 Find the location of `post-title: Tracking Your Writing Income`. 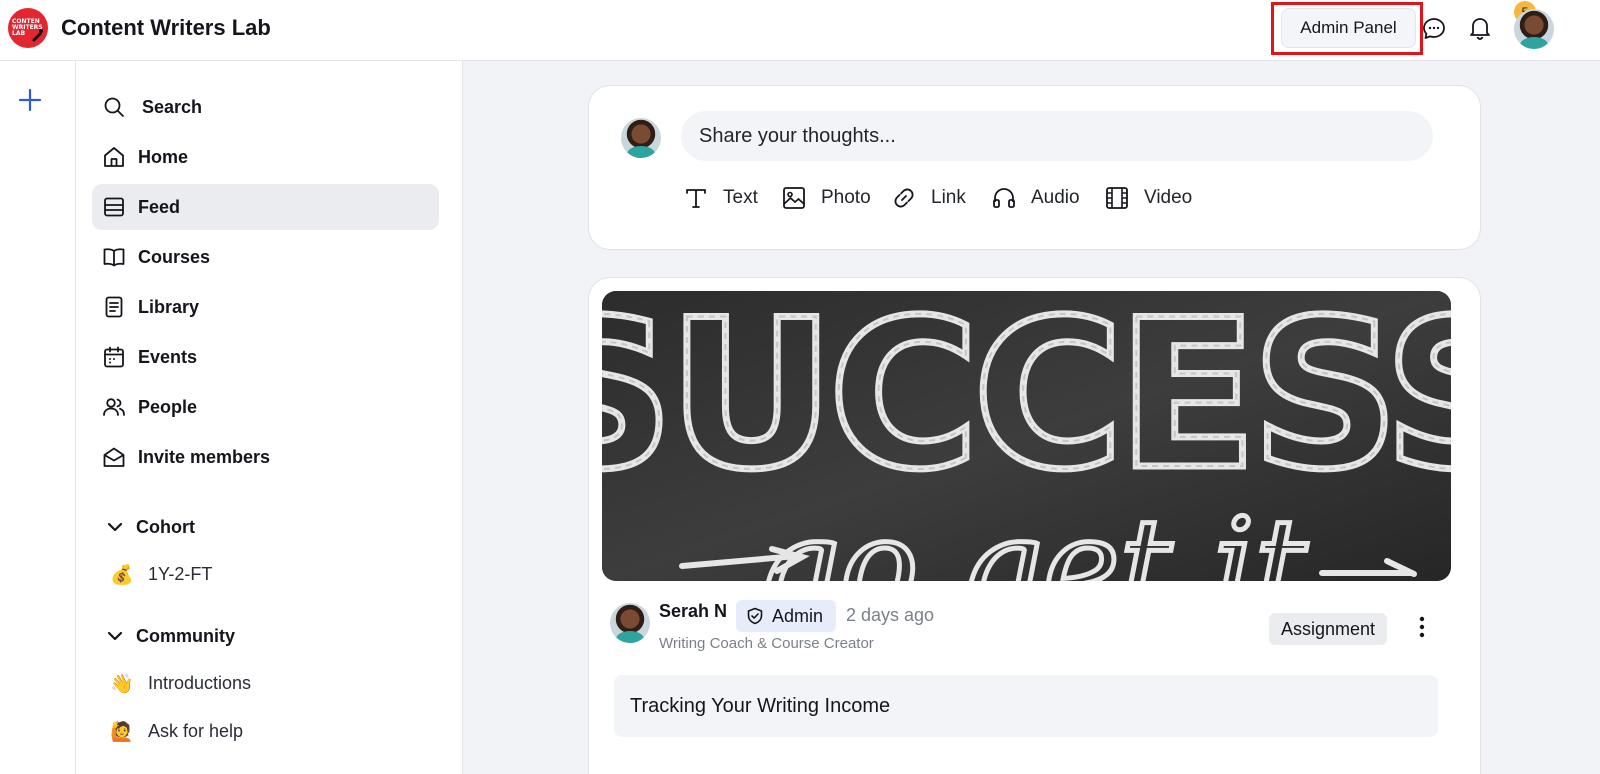

post-title: Tracking Your Writing Income is located at coordinates (760, 705).